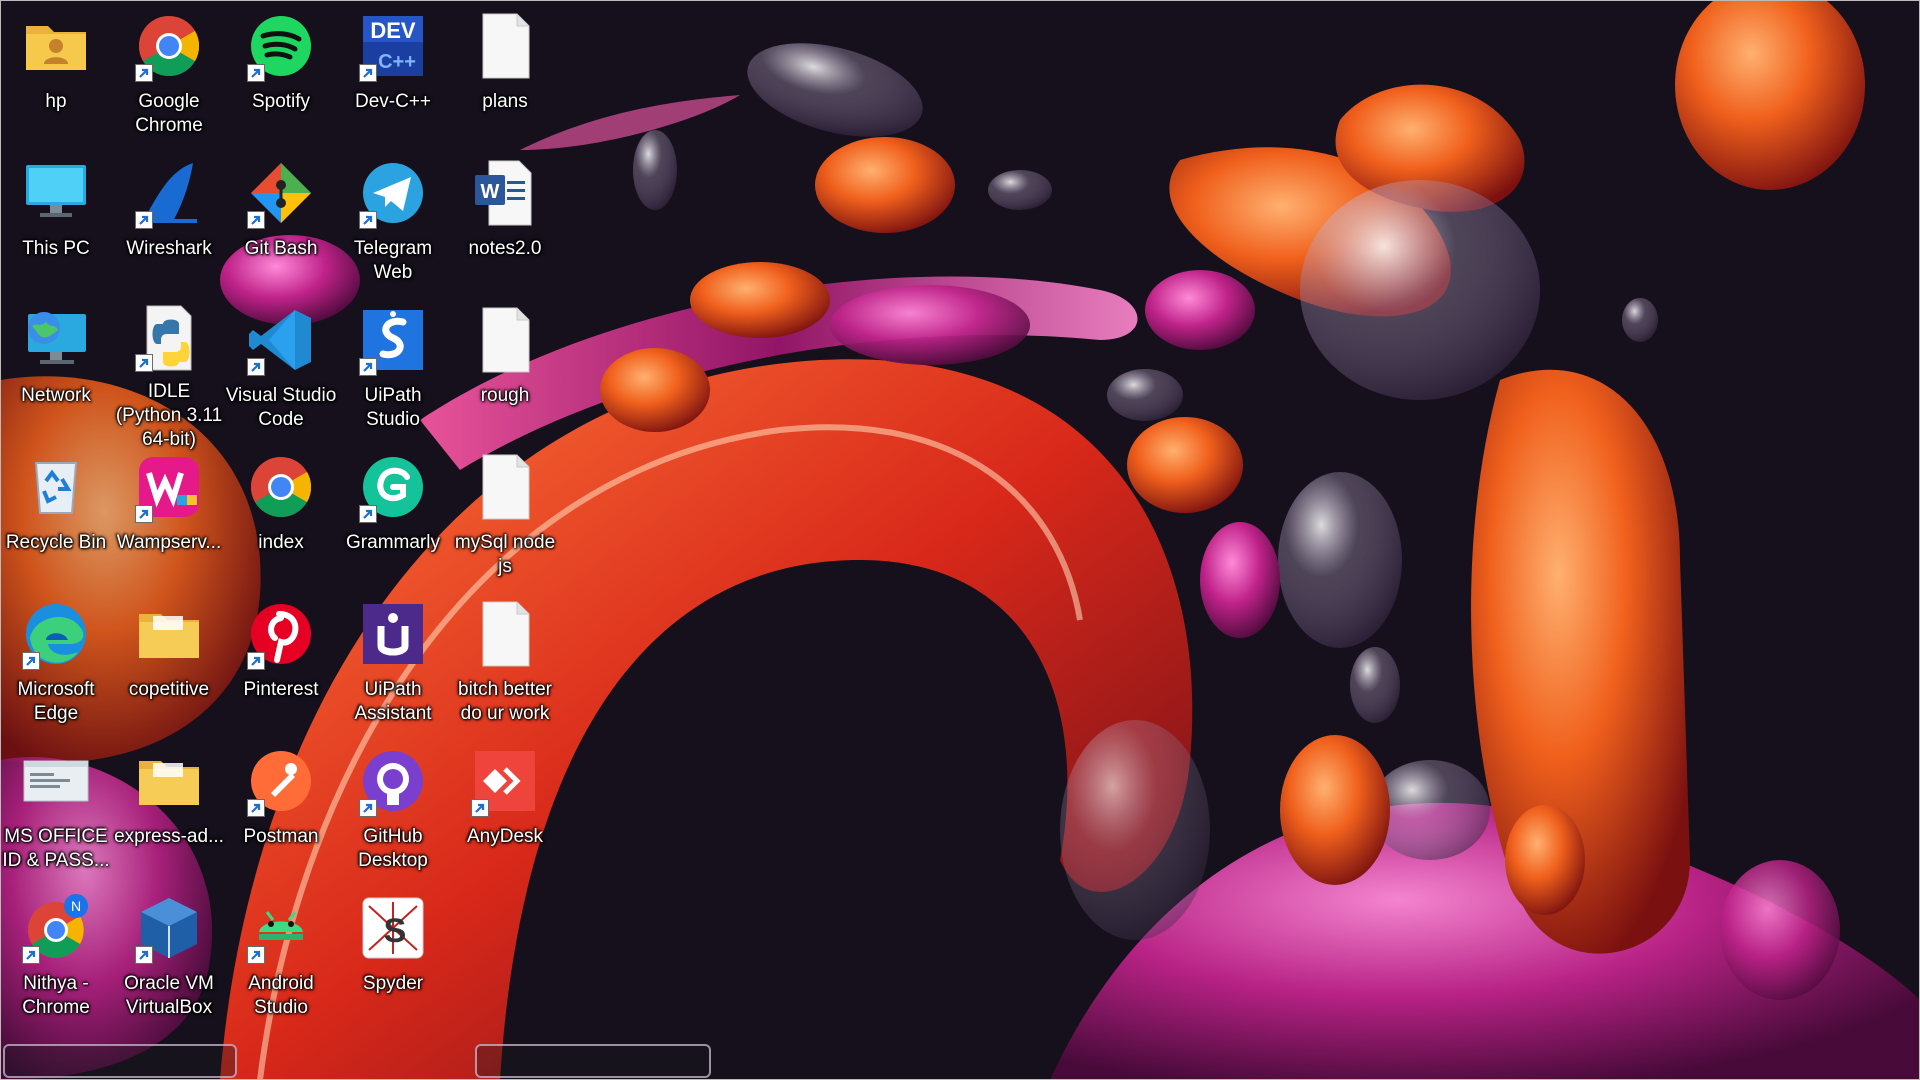 Image resolution: width=1920 pixels, height=1080 pixels. I want to click on desktop-icon-grammarly: Grammarly, so click(393, 513).